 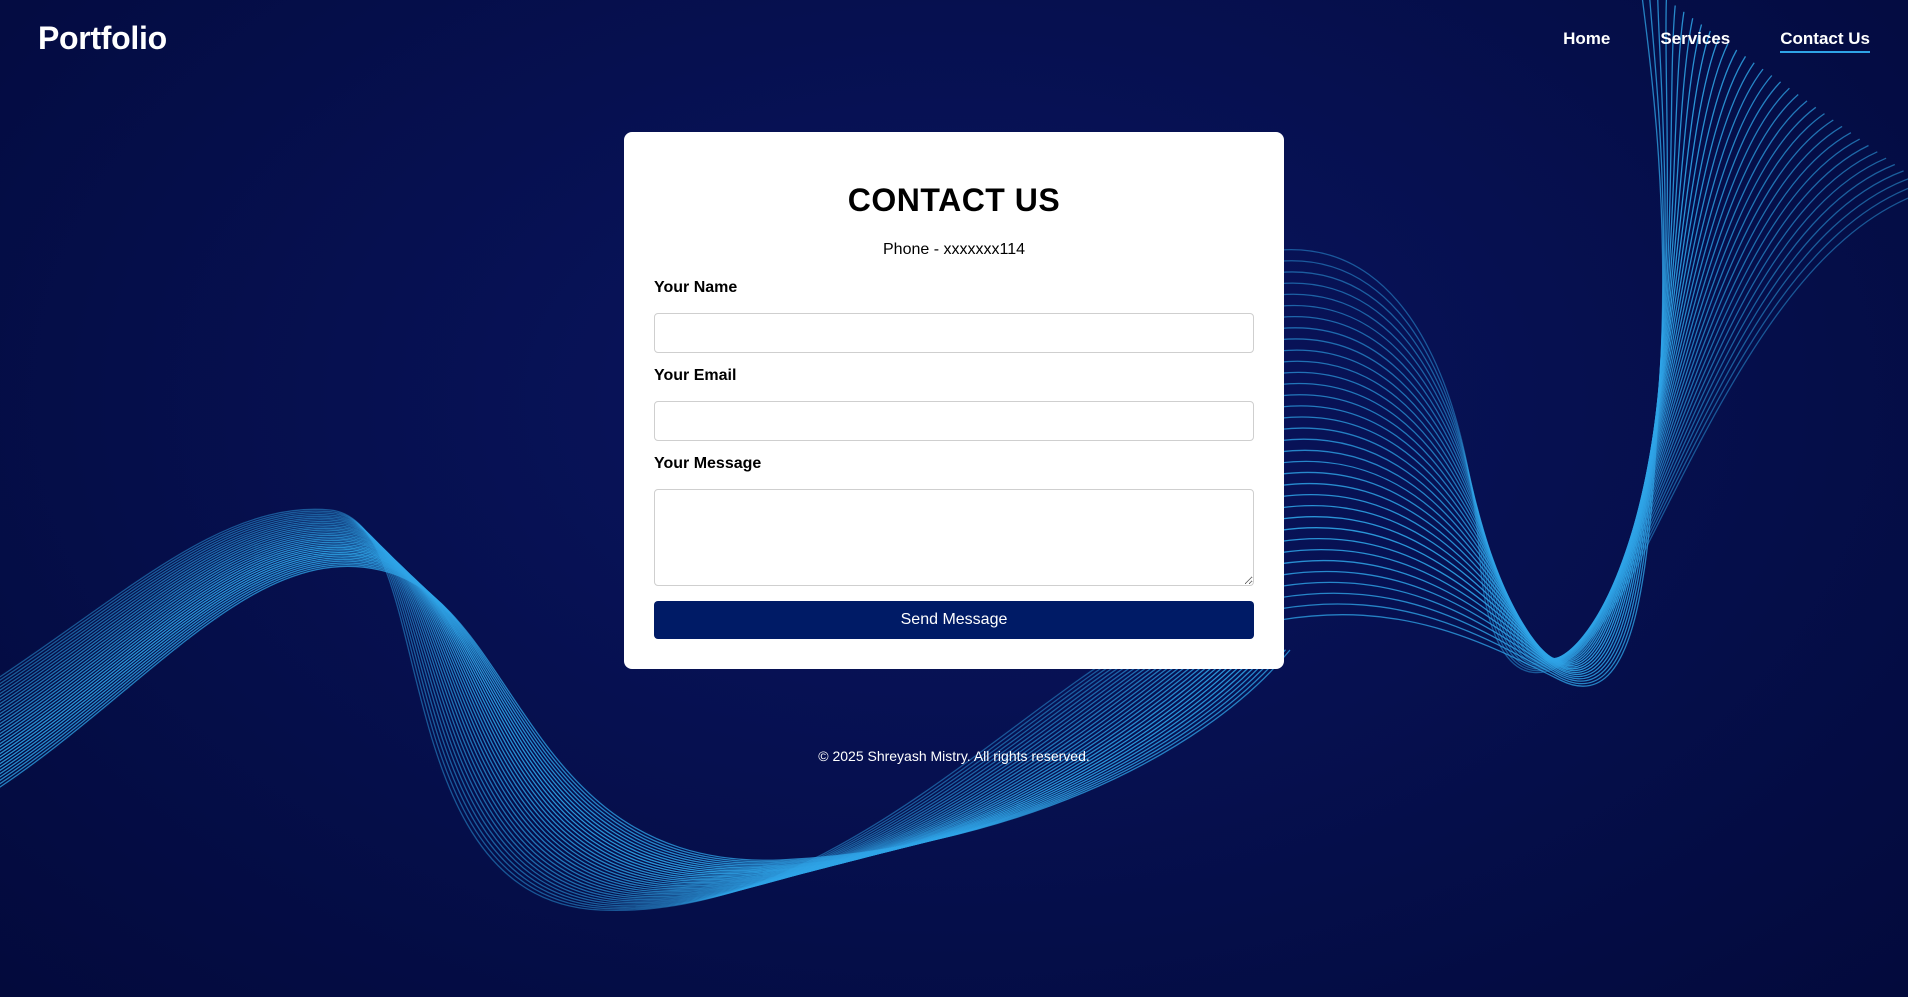 What do you see at coordinates (1825, 41) in the screenshot?
I see `nav-contact-link: Contact Us` at bounding box center [1825, 41].